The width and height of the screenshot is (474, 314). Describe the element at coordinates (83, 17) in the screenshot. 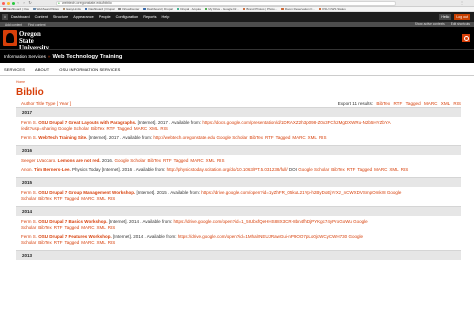

I see `admin-menu-appearance: Appearance` at that location.